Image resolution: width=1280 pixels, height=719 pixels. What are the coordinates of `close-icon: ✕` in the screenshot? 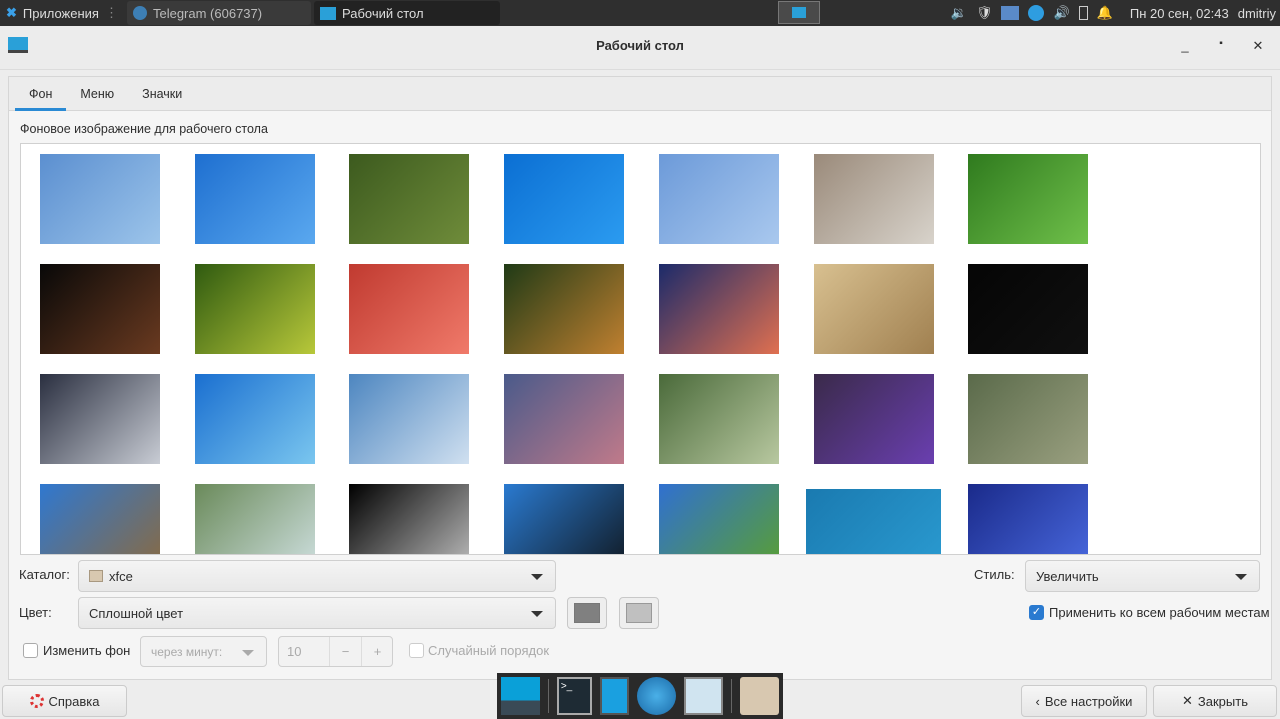 It's located at (1187, 700).